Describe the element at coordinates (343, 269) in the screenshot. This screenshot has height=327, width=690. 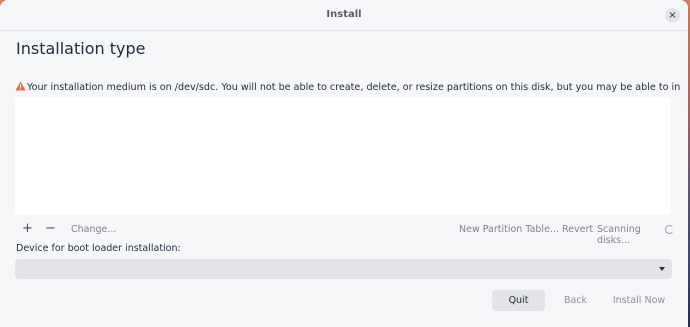
I see `boot-loader-device-select` at that location.